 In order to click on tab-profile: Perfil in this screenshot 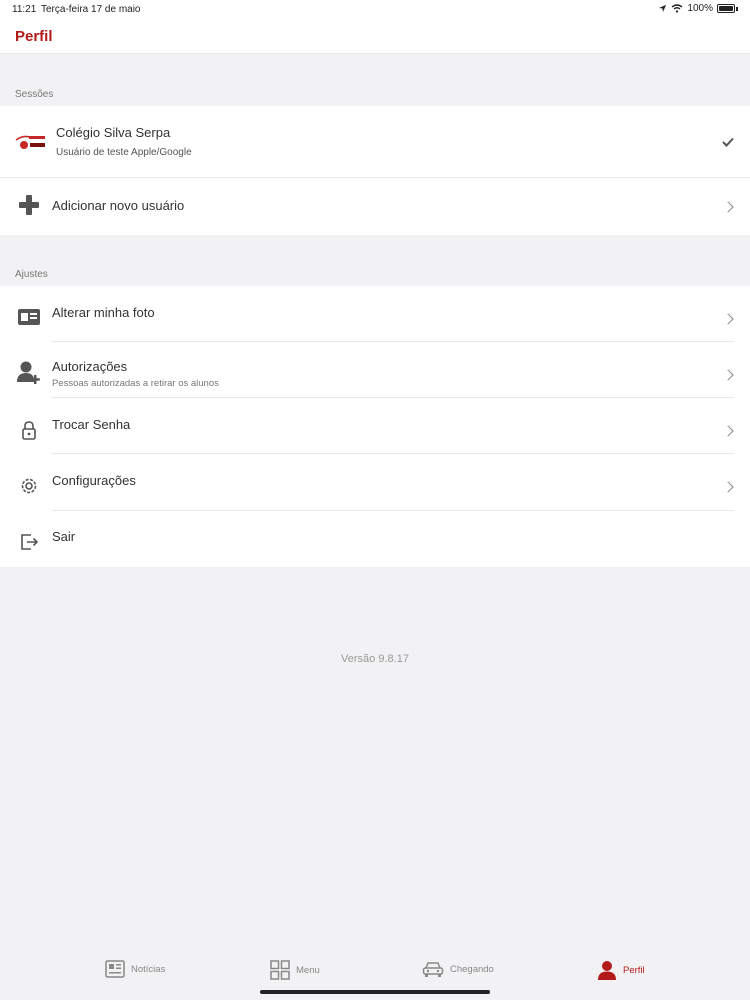, I will do `click(621, 970)`.